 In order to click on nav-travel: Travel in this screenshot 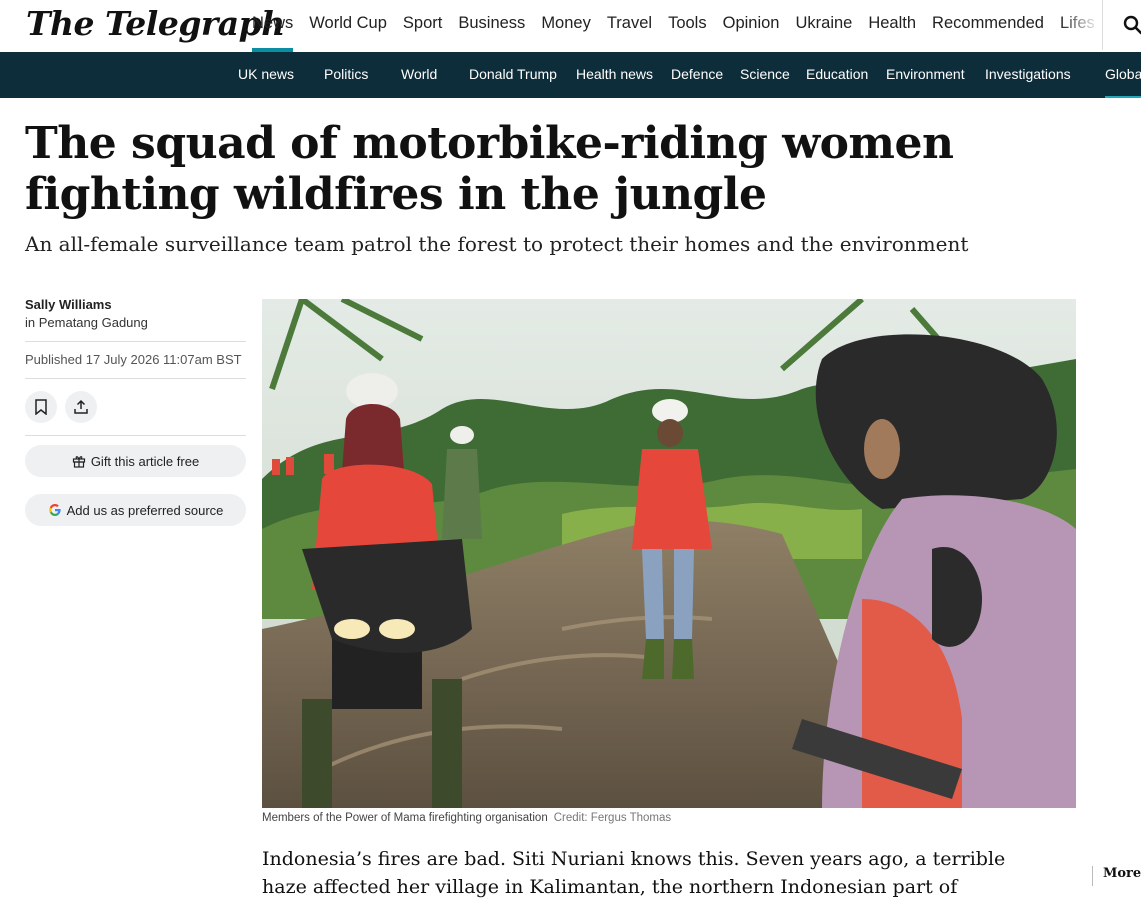, I will do `click(629, 26)`.